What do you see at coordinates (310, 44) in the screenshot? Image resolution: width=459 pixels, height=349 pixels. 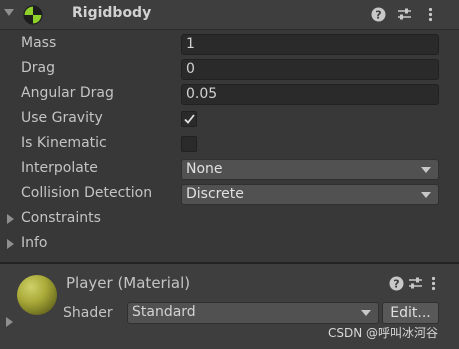 I see `mass-field: 1` at bounding box center [310, 44].